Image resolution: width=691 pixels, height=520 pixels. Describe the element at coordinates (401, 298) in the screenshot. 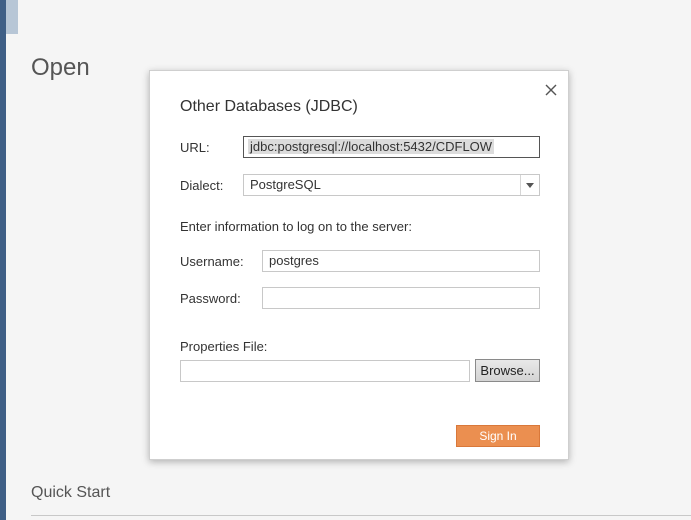

I see `password-input` at that location.